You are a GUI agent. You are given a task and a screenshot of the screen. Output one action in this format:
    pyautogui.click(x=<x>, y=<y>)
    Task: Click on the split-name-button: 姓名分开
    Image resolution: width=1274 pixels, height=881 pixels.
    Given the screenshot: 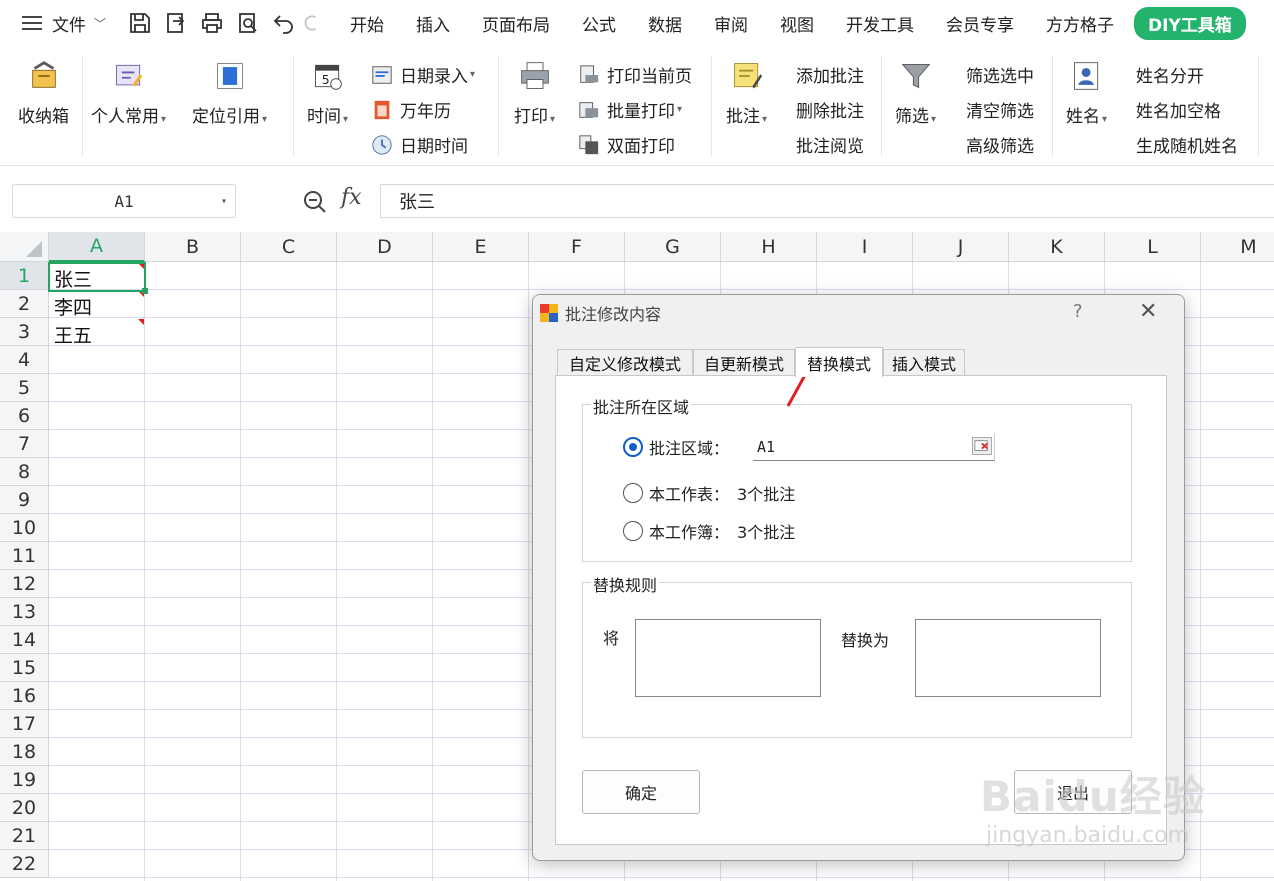 What is the action you would take?
    pyautogui.click(x=1170, y=74)
    